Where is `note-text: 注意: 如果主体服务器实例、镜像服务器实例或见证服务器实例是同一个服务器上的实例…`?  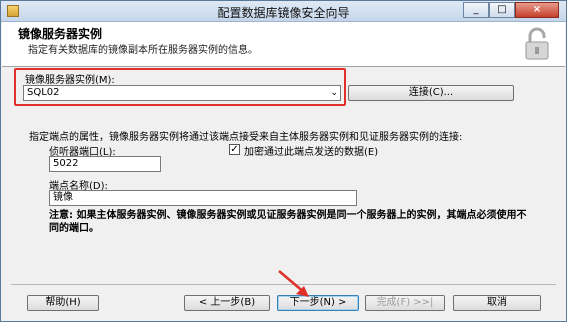
note-text: 注意: 如果主体服务器实例、镜像服务器实例或见证服务器实例是同一个服务器上的实例… is located at coordinates (288, 222).